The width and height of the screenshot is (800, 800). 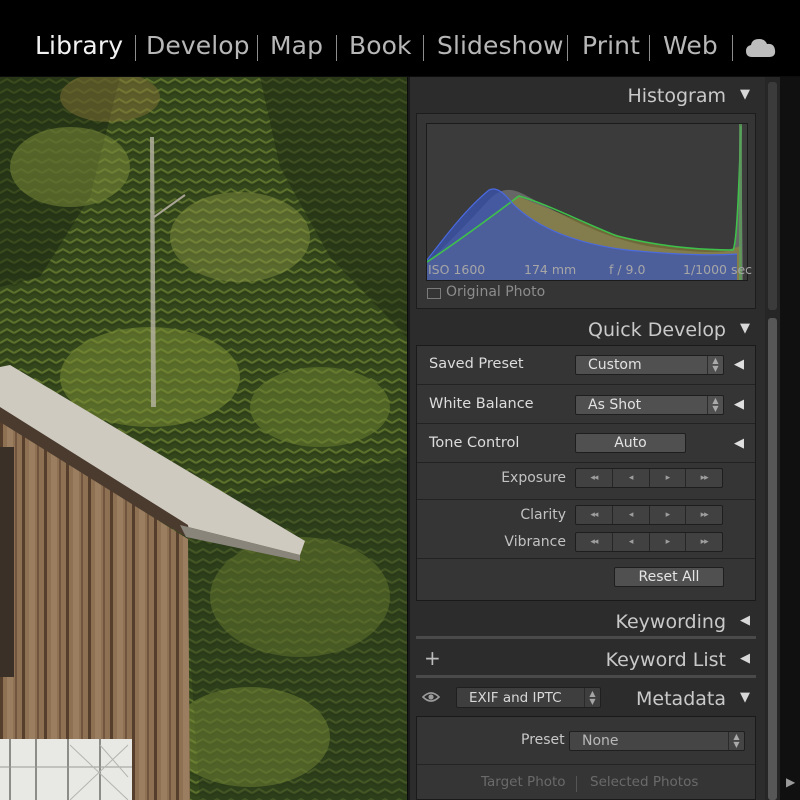 I want to click on exposure-stepper: ◂◂ ◂ ▸ ▸▸, so click(x=649, y=478).